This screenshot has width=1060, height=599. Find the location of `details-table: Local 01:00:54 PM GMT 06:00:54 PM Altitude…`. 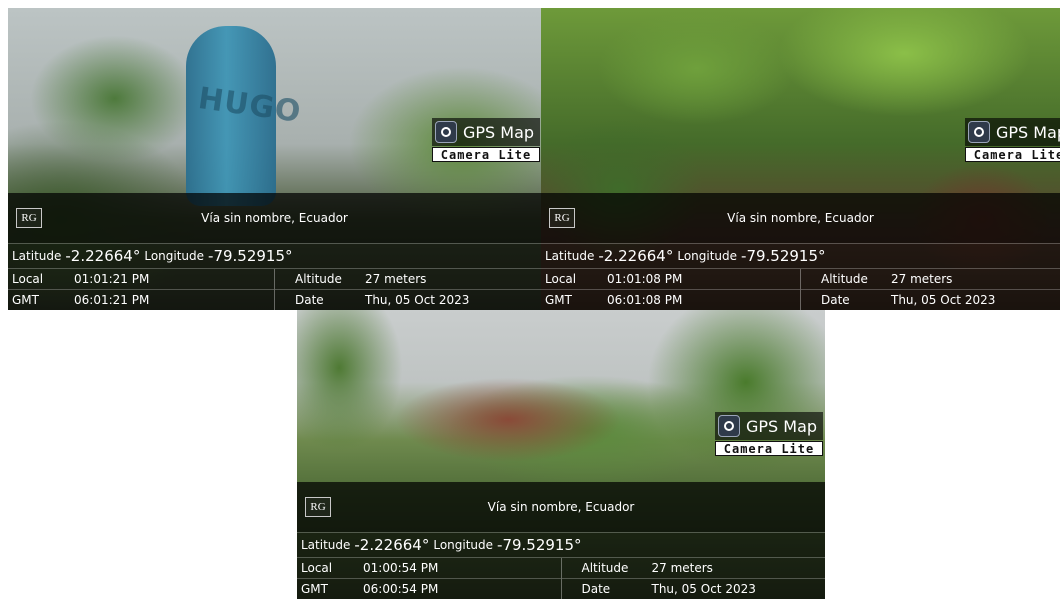

details-table: Local 01:00:54 PM GMT 06:00:54 PM Altitude… is located at coordinates (561, 578).